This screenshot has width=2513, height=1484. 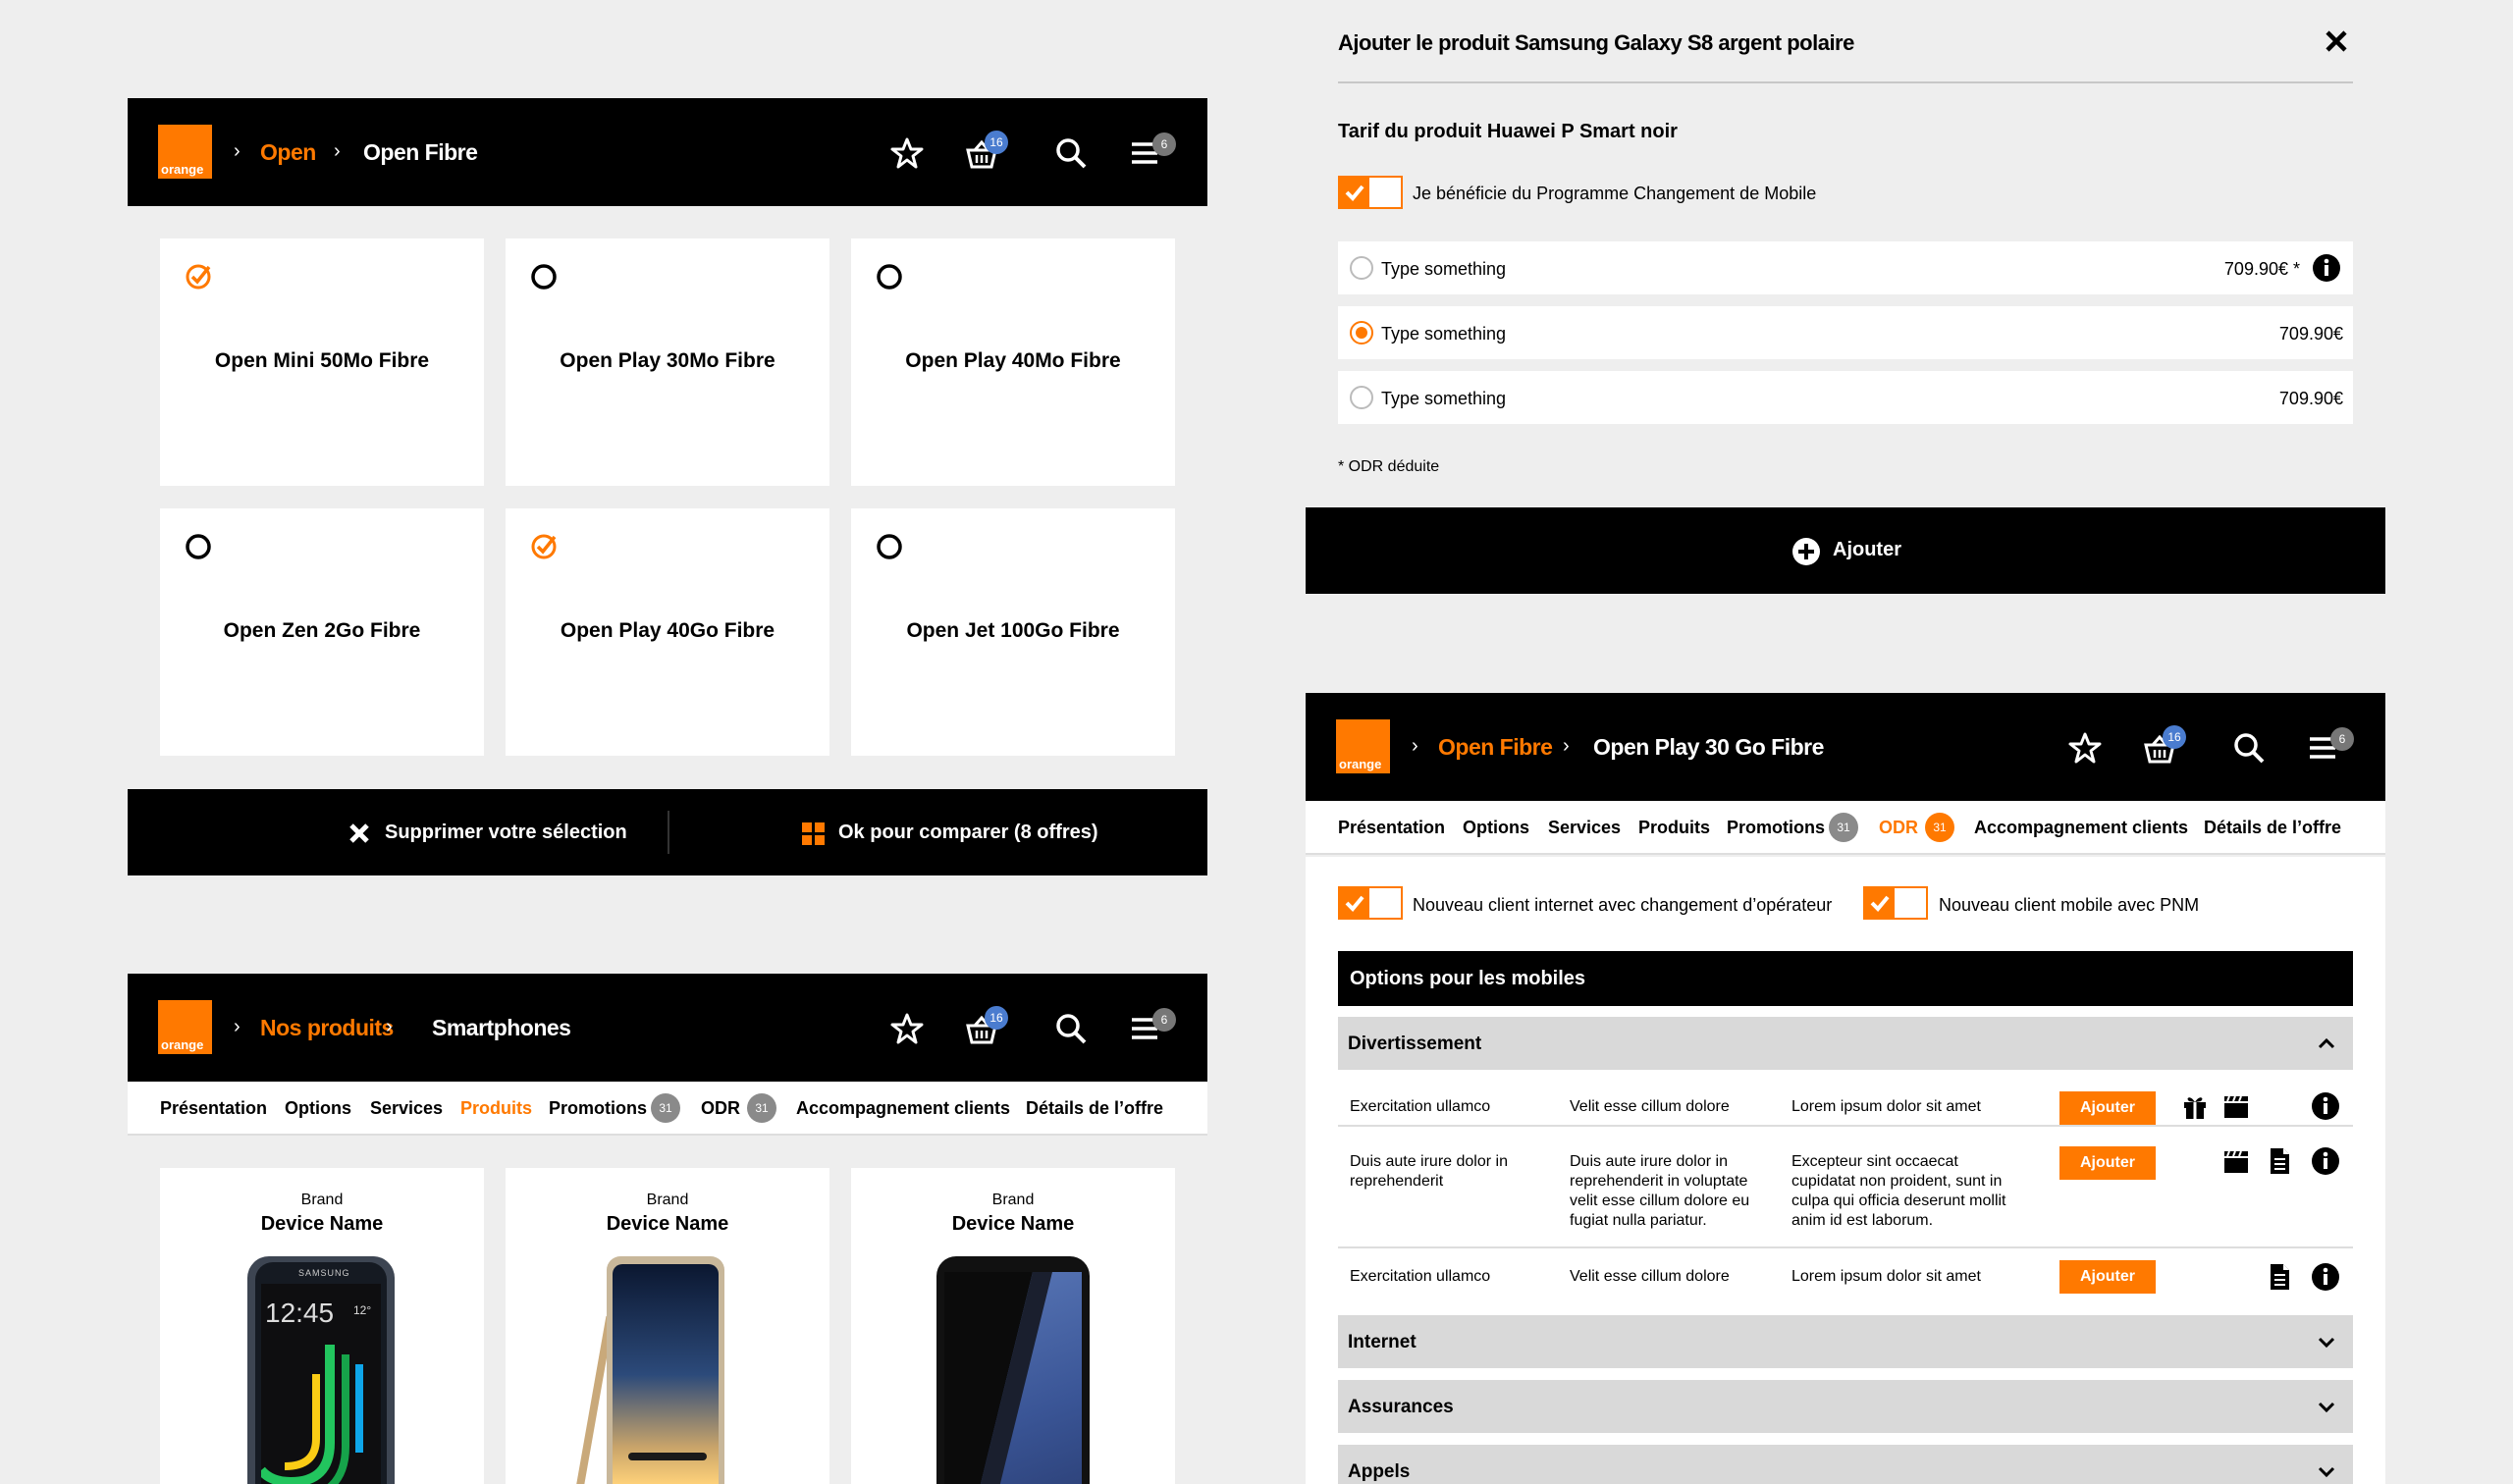 What do you see at coordinates (2070, 905) in the screenshot?
I see `mobile-client-label: Nouveau client mobile avec PNM` at bounding box center [2070, 905].